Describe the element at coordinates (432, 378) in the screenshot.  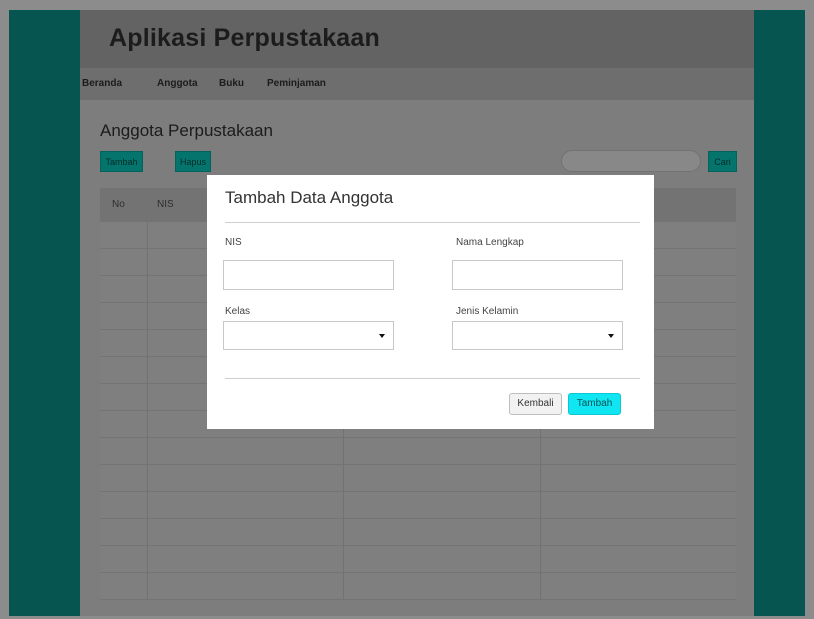
I see `dialog-footer-divider` at that location.